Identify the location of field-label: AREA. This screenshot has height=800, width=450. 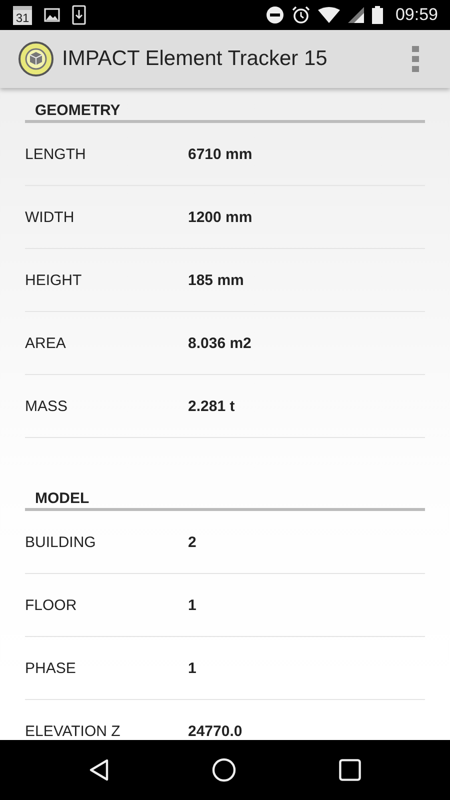
(46, 343).